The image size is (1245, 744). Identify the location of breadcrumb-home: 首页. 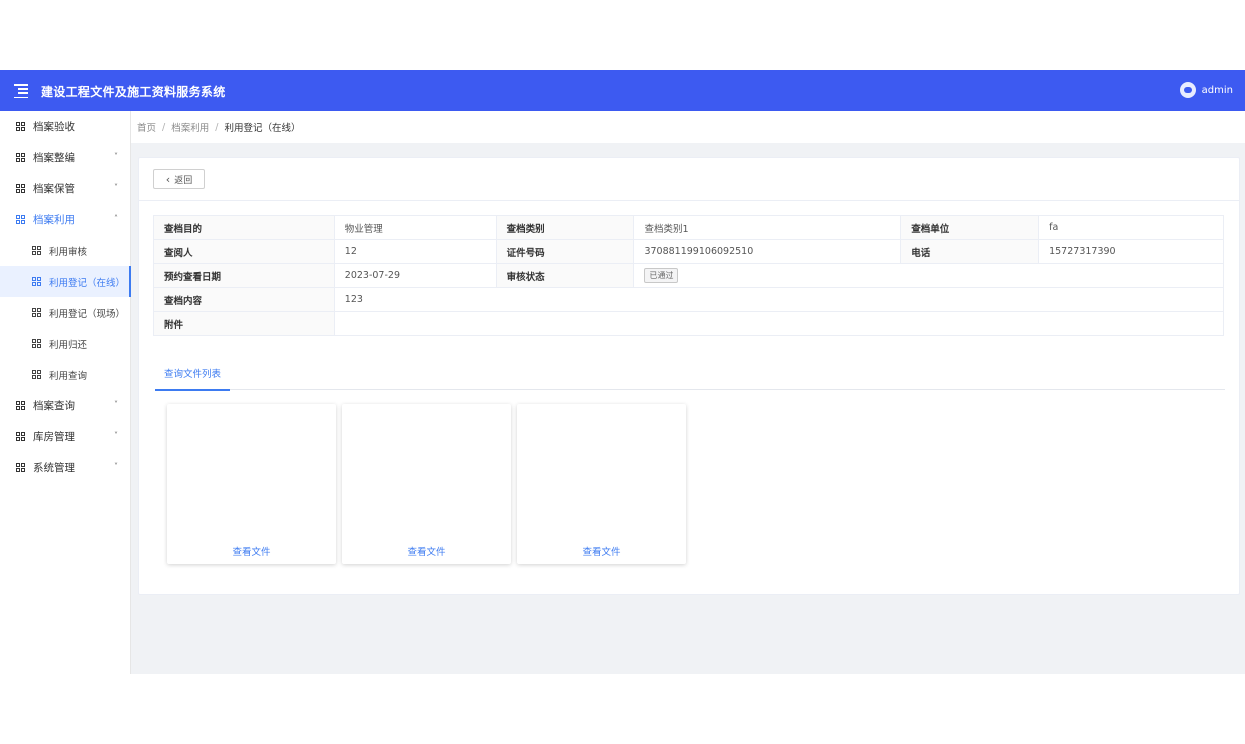
(146, 127).